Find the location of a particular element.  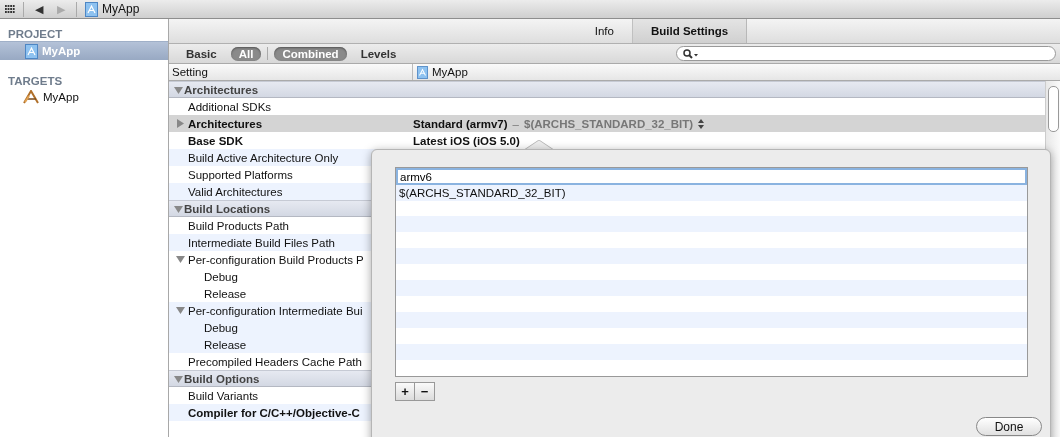

setting-name: Precompiled Headers Cache Path is located at coordinates (275, 361).